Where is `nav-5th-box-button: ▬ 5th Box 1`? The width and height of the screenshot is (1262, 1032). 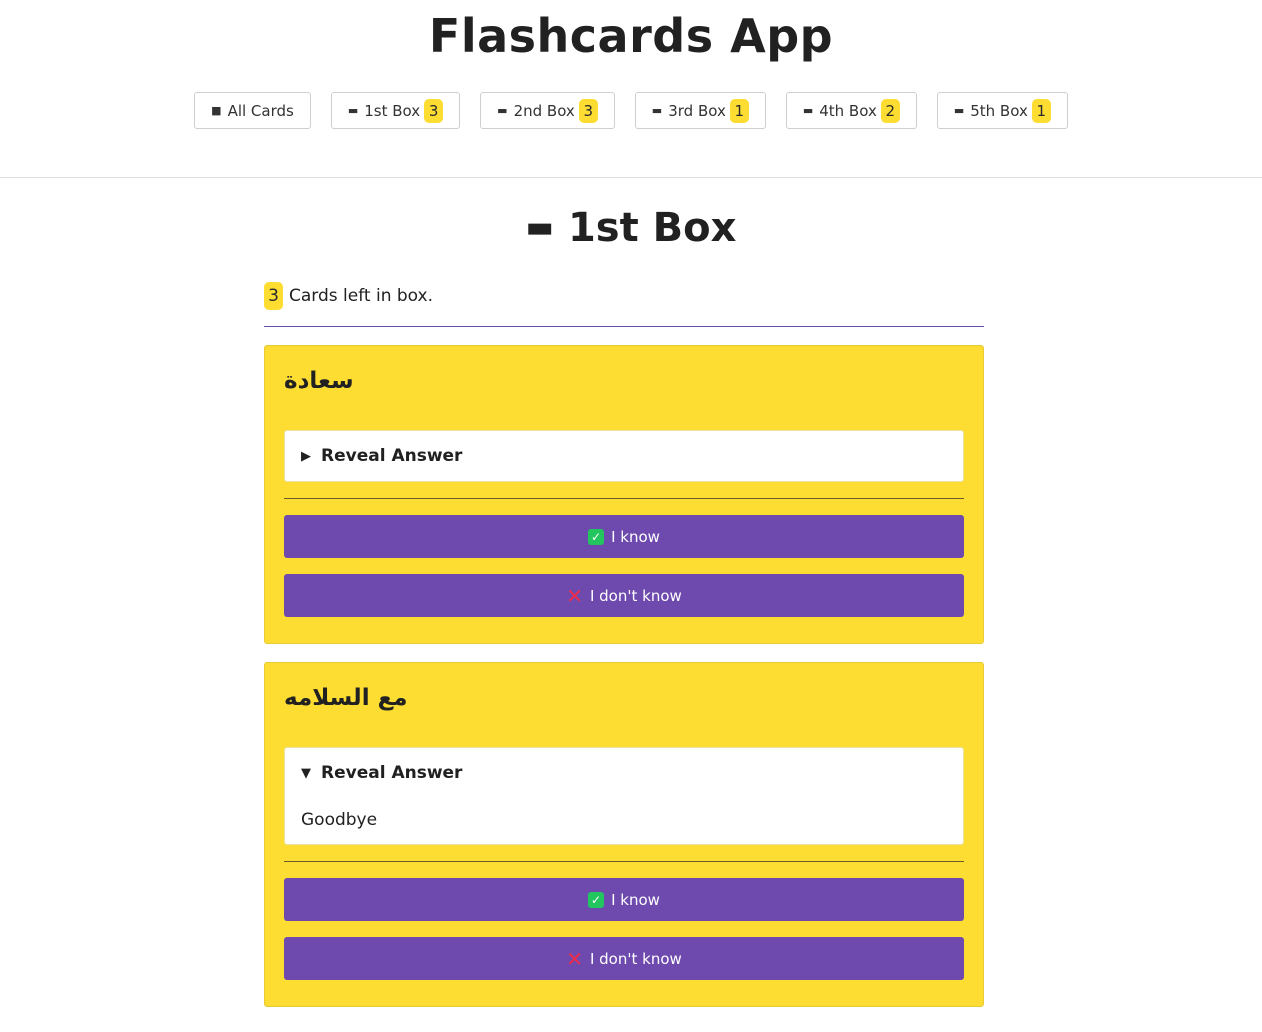 nav-5th-box-button: ▬ 5th Box 1 is located at coordinates (1002, 110).